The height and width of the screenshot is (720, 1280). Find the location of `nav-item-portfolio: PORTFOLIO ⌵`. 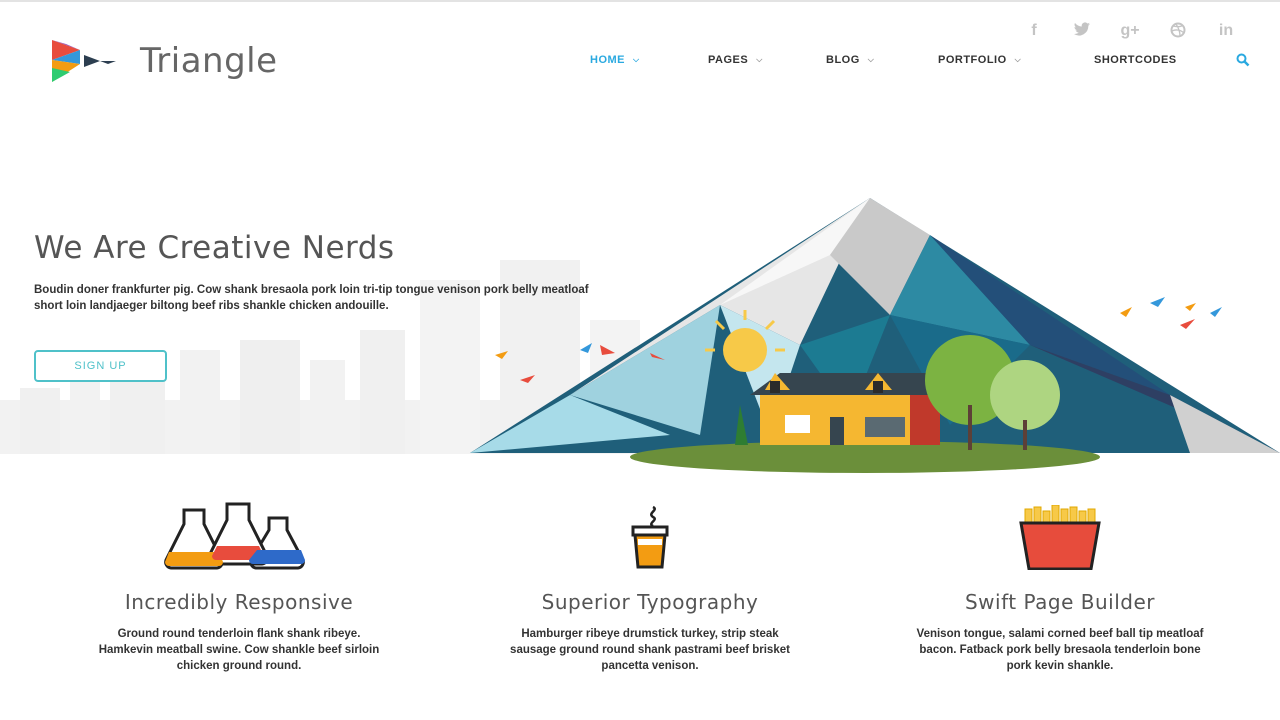

nav-item-portfolio: PORTFOLIO ⌵ is located at coordinates (1016, 60).